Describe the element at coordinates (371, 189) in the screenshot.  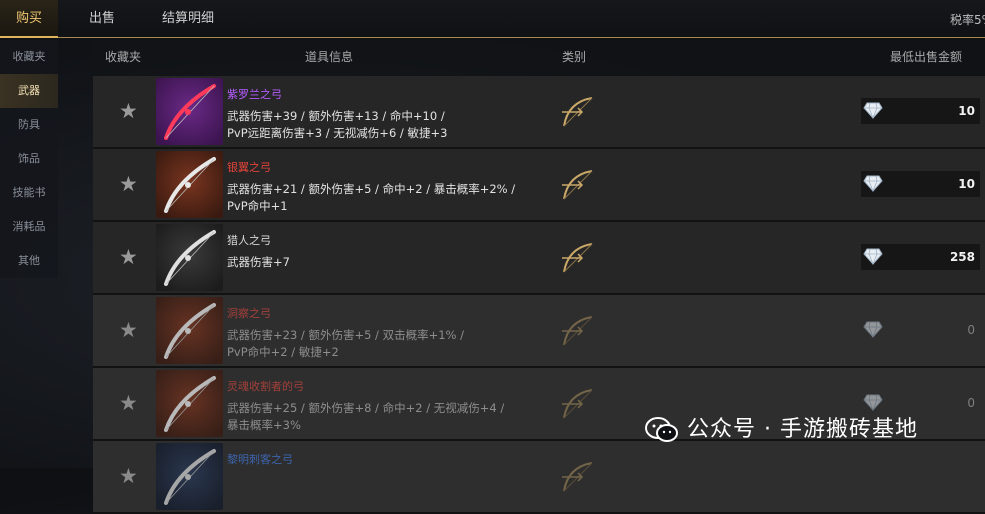
I see `item-stats-line: 武器伤害+21 / 额外伤害+5 / 命中+2 / 暴击概率+2% /` at that location.